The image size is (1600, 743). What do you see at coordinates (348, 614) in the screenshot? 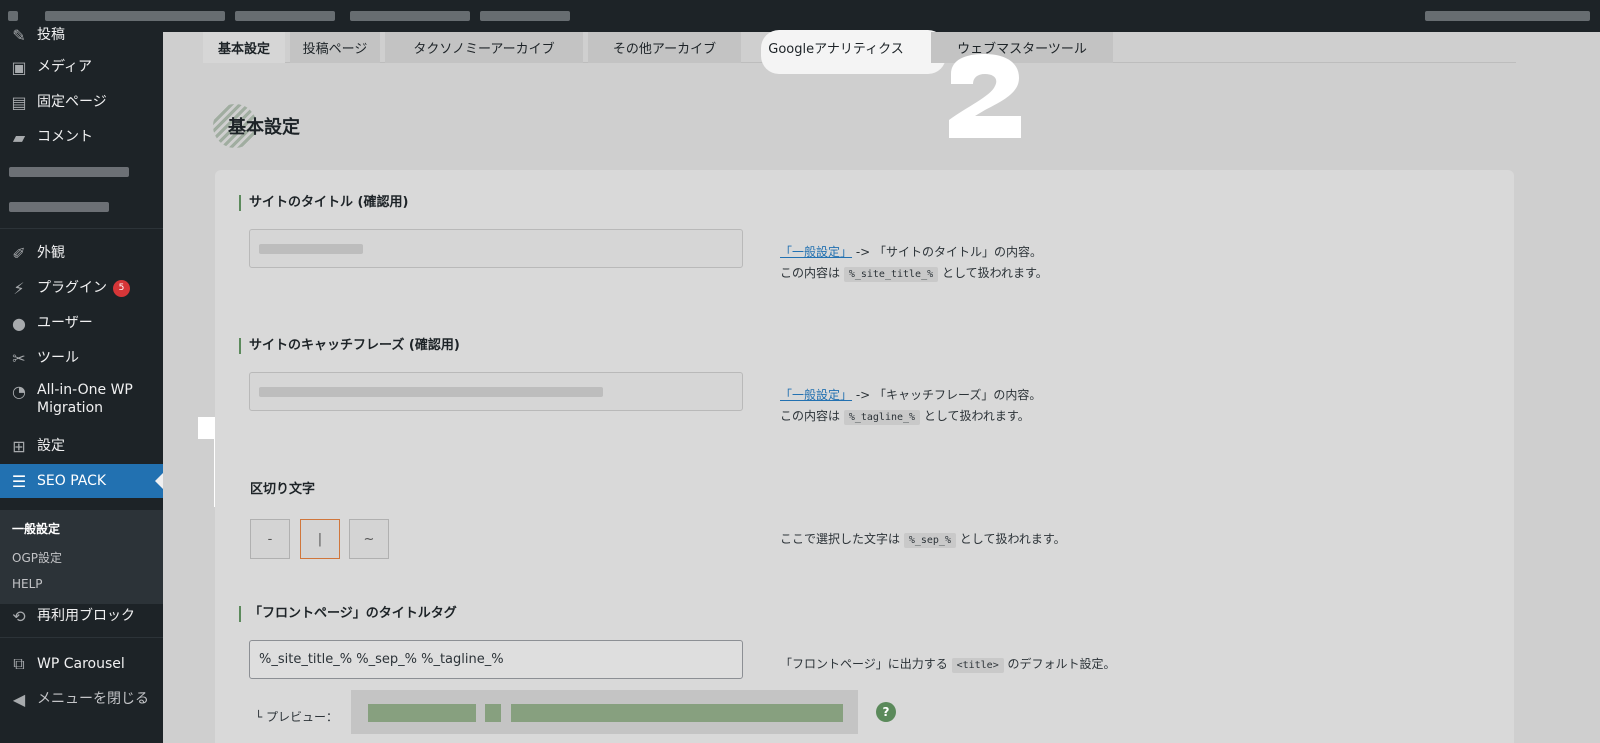
I see `front-title-label: 「フロントページ」のタイトルタグ` at bounding box center [348, 614].